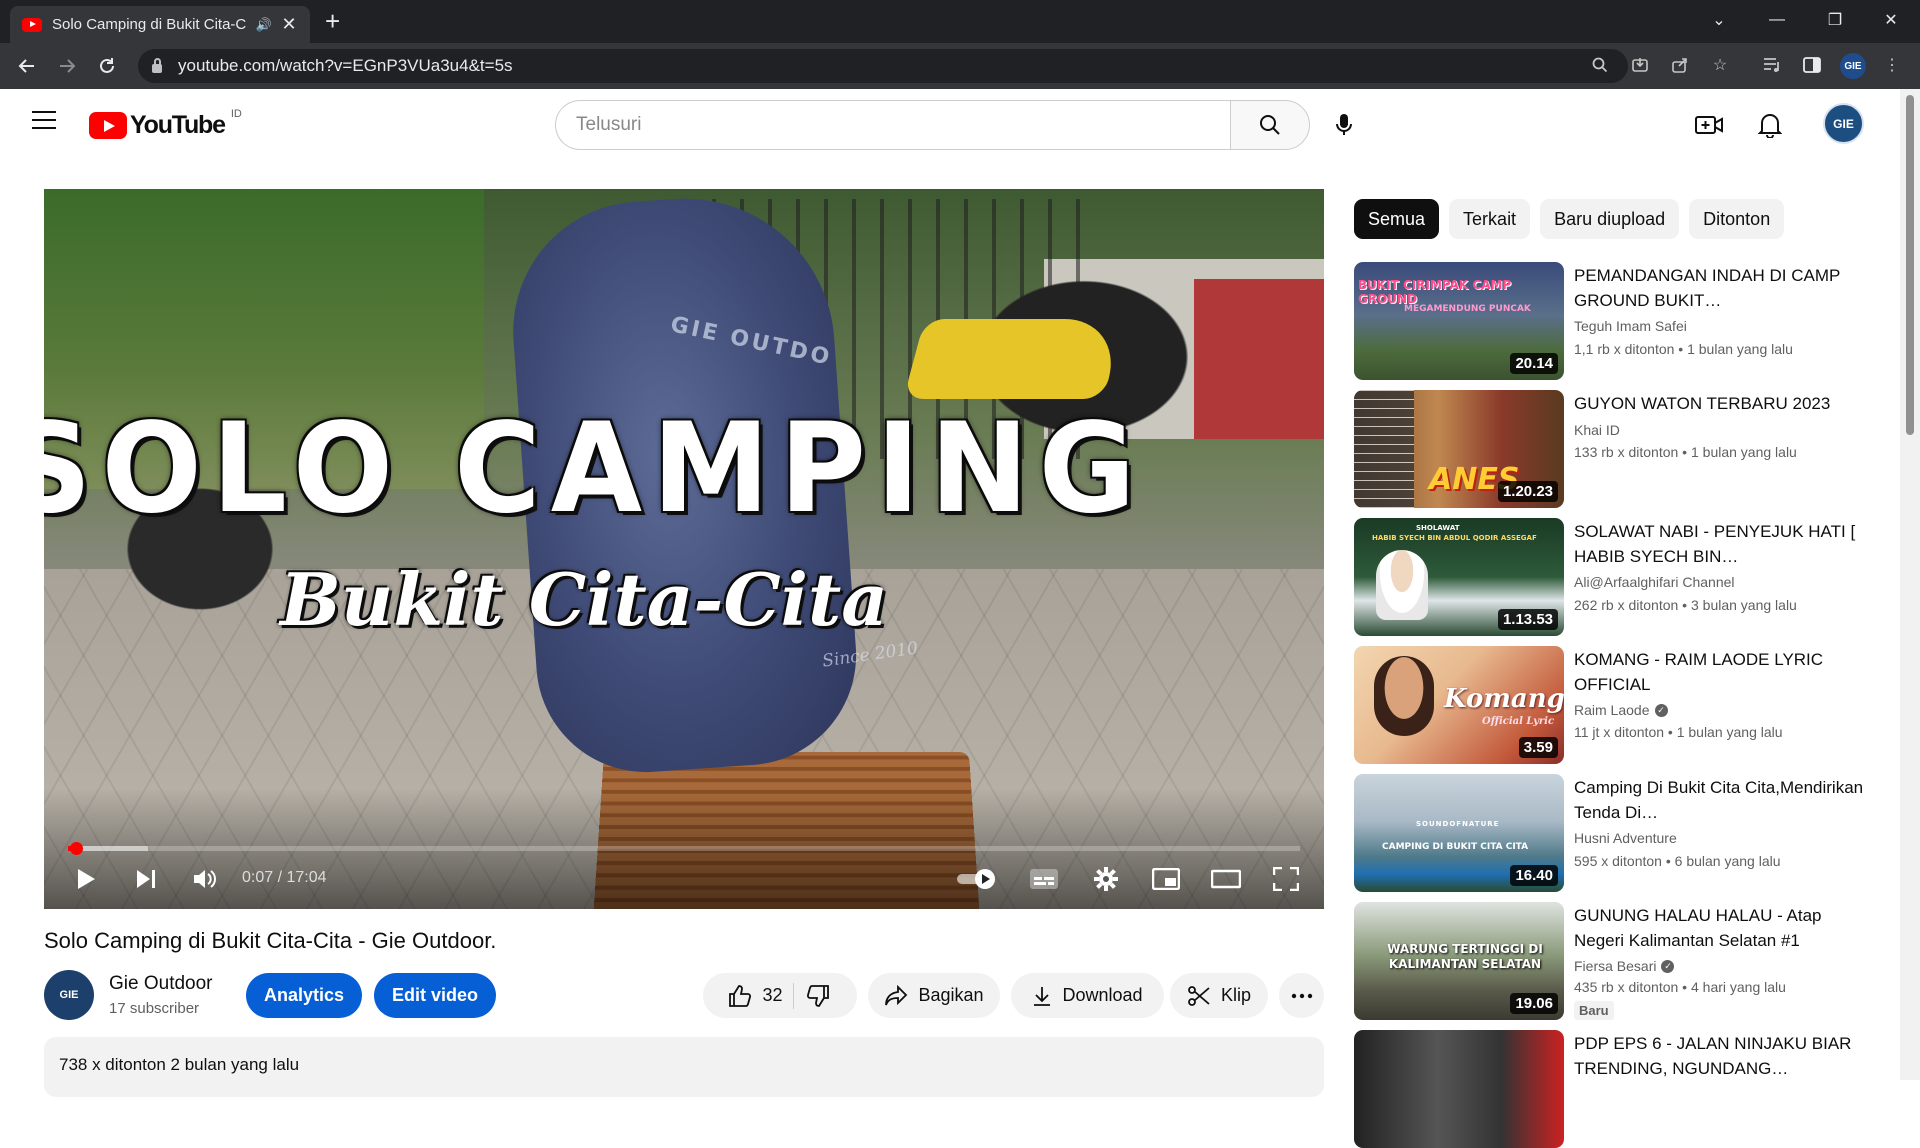 This screenshot has height=1148, width=1920. I want to click on lock-icon, so click(157, 65).